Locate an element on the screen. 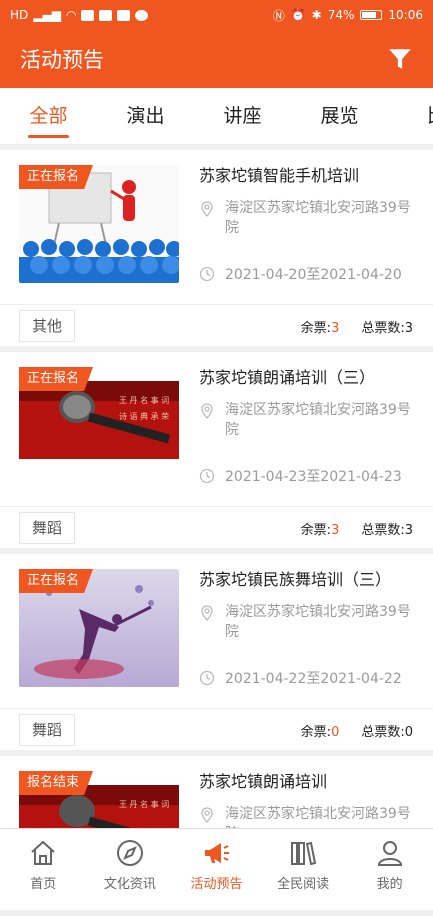 The width and height of the screenshot is (433, 916). activity-title: 苏家坨镇民族舞培训（三） is located at coordinates (295, 579).